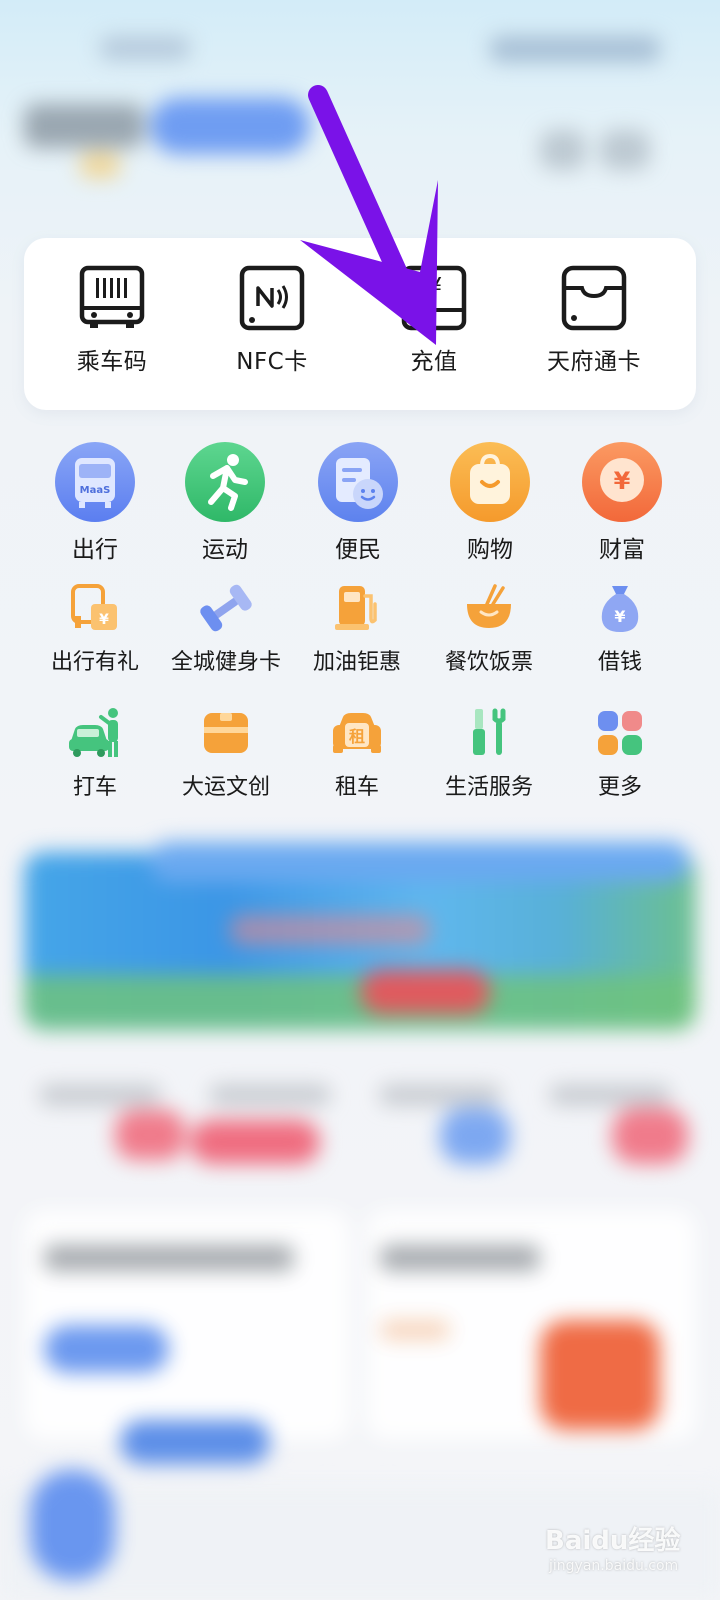  I want to click on recharge-icon: ¥, so click(434, 298).